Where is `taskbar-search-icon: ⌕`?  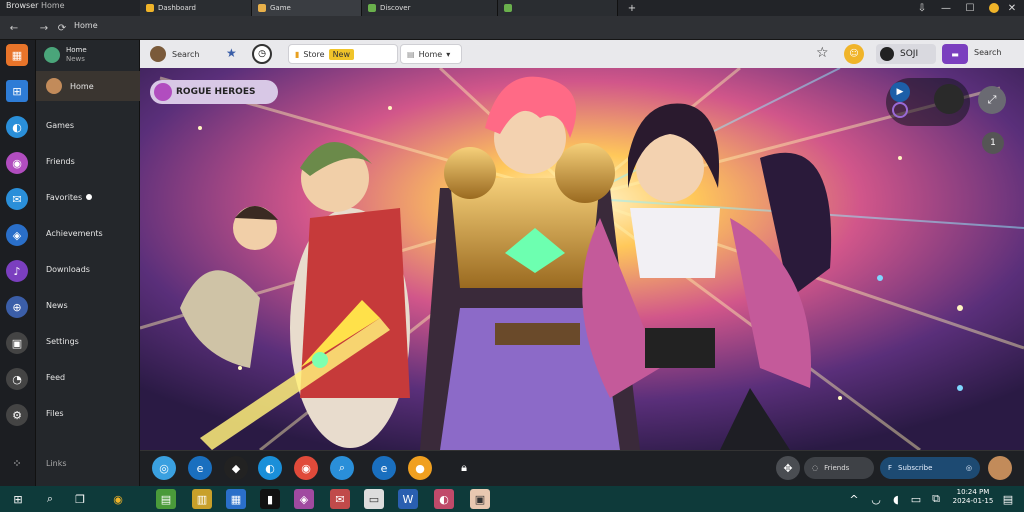
taskbar-search-icon: ⌕ is located at coordinates (50, 499).